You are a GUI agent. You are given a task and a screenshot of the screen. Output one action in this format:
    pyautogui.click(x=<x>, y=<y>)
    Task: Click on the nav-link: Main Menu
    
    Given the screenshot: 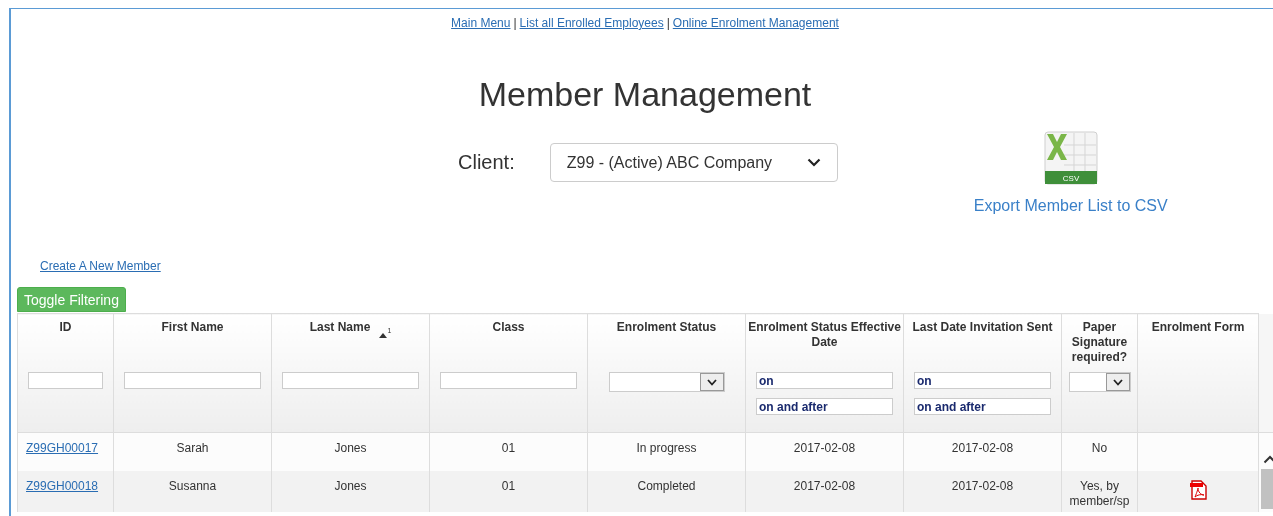 What is the action you would take?
    pyautogui.click(x=481, y=23)
    